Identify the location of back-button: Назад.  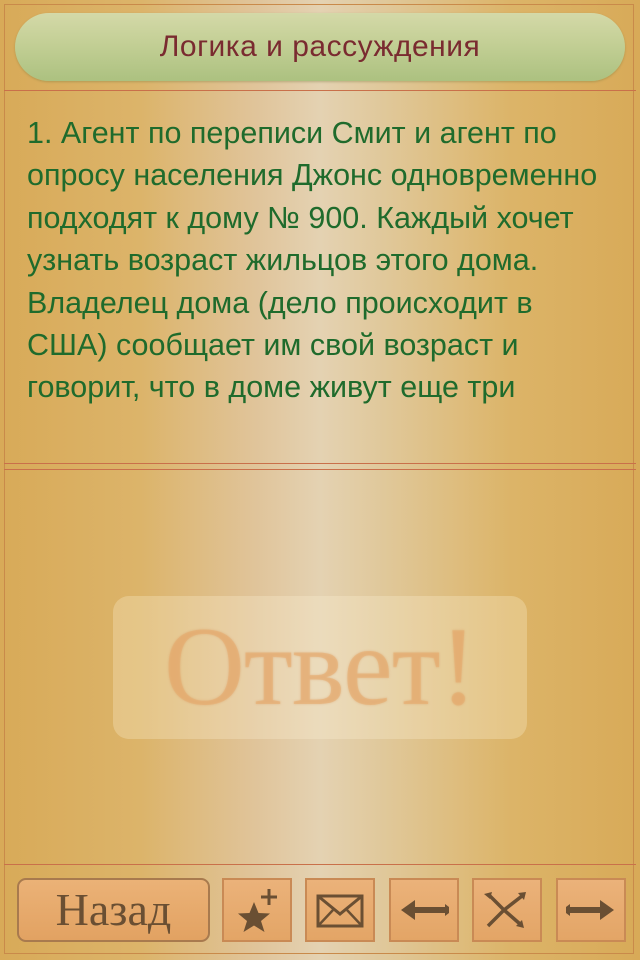
(113, 910).